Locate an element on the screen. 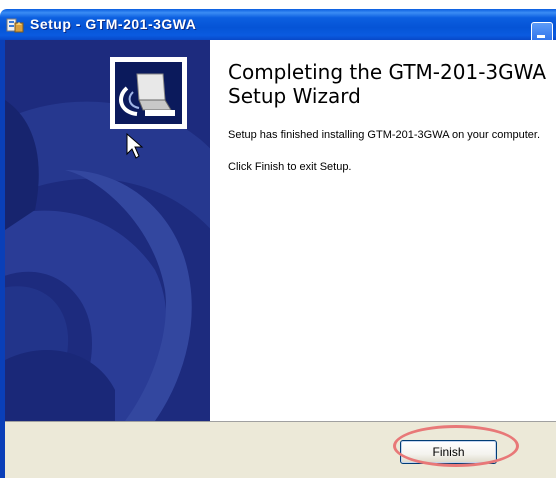 The width and height of the screenshot is (556, 478). title-bar: Setup - GTM-201-3GWA is located at coordinates (278, 26).